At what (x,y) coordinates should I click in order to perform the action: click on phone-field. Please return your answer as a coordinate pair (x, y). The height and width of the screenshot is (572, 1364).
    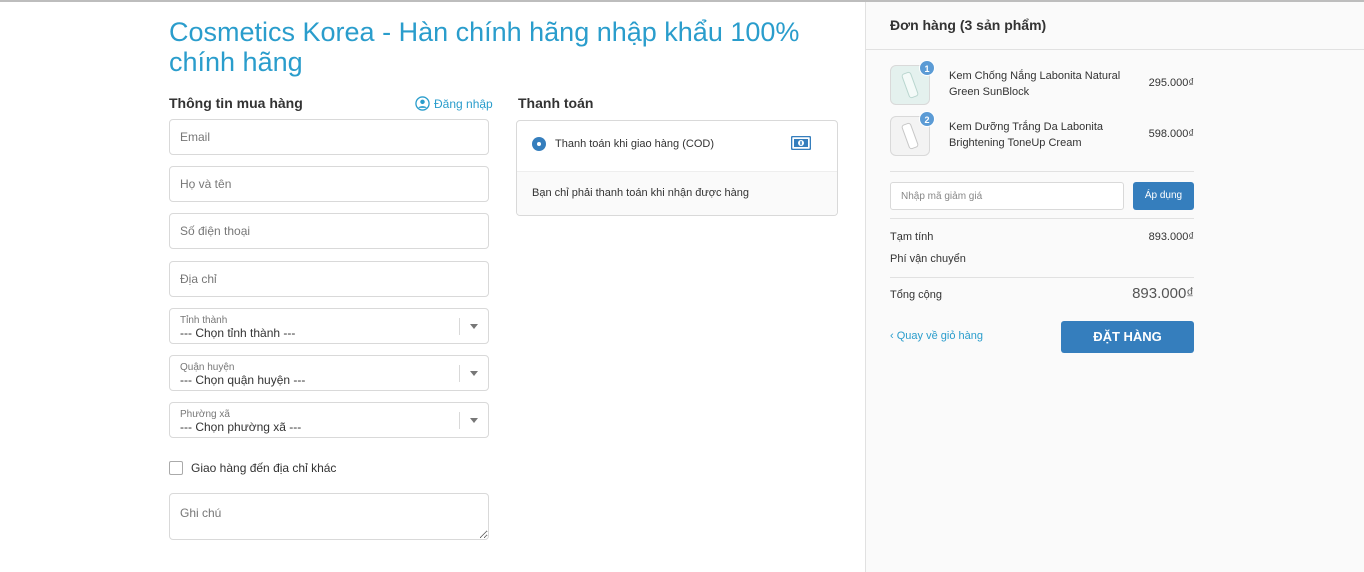
    Looking at the image, I should click on (329, 231).